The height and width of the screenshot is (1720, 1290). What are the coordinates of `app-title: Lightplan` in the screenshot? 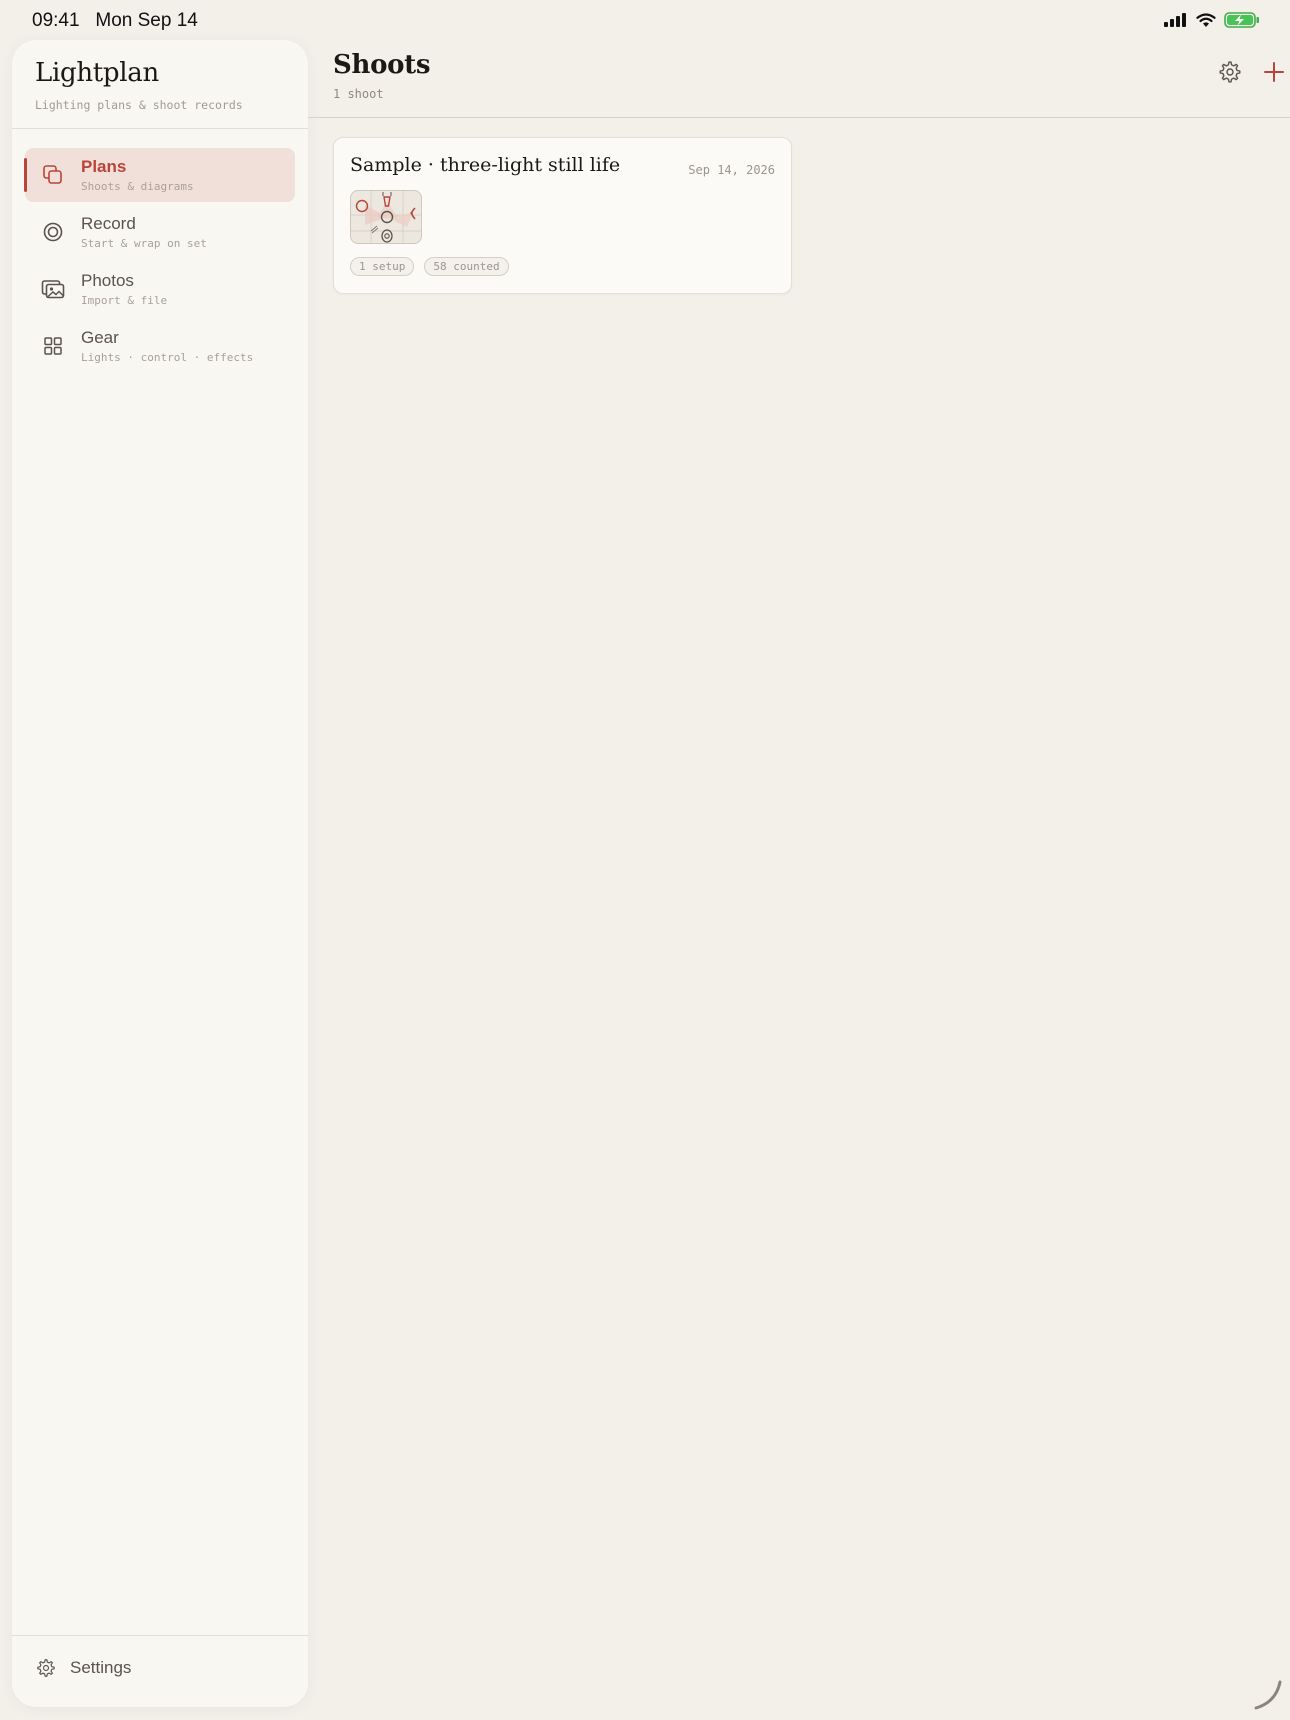 It's located at (97, 73).